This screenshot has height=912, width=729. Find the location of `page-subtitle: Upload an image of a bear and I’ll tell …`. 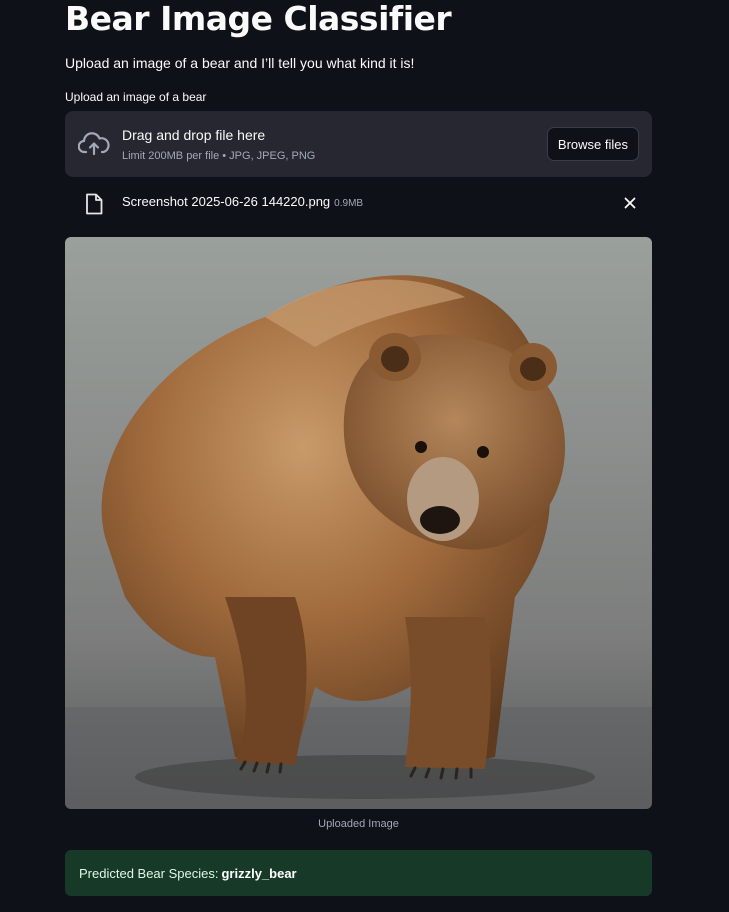

page-subtitle: Upload an image of a bear and I’ll tell … is located at coordinates (240, 63).